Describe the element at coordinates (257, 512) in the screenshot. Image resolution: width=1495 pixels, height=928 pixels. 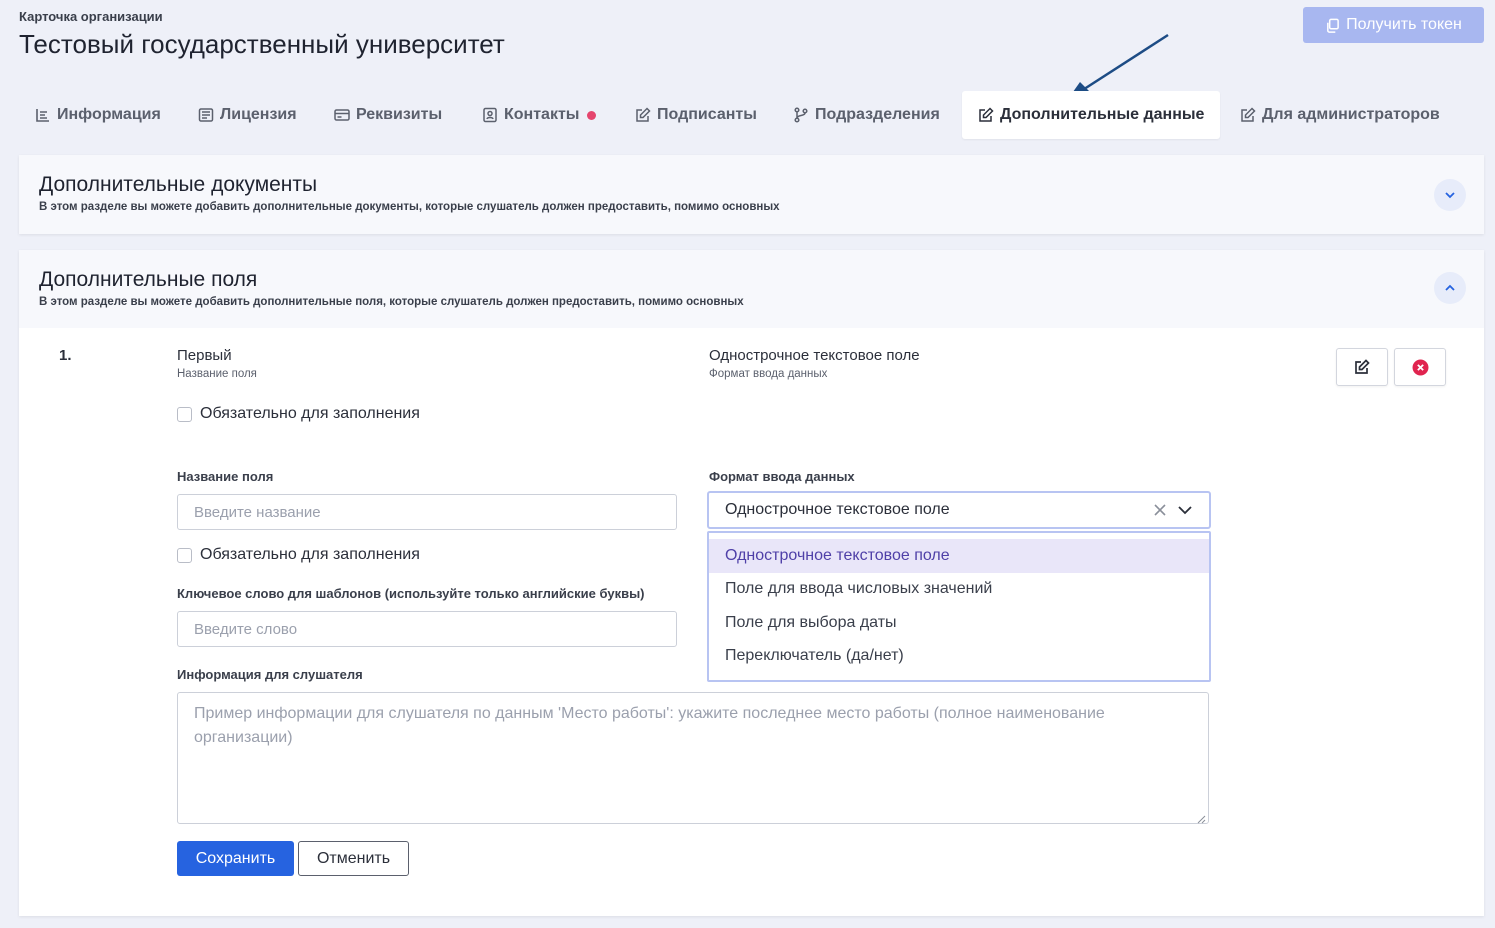
I see `name-input-placeholder: Введите название` at that location.